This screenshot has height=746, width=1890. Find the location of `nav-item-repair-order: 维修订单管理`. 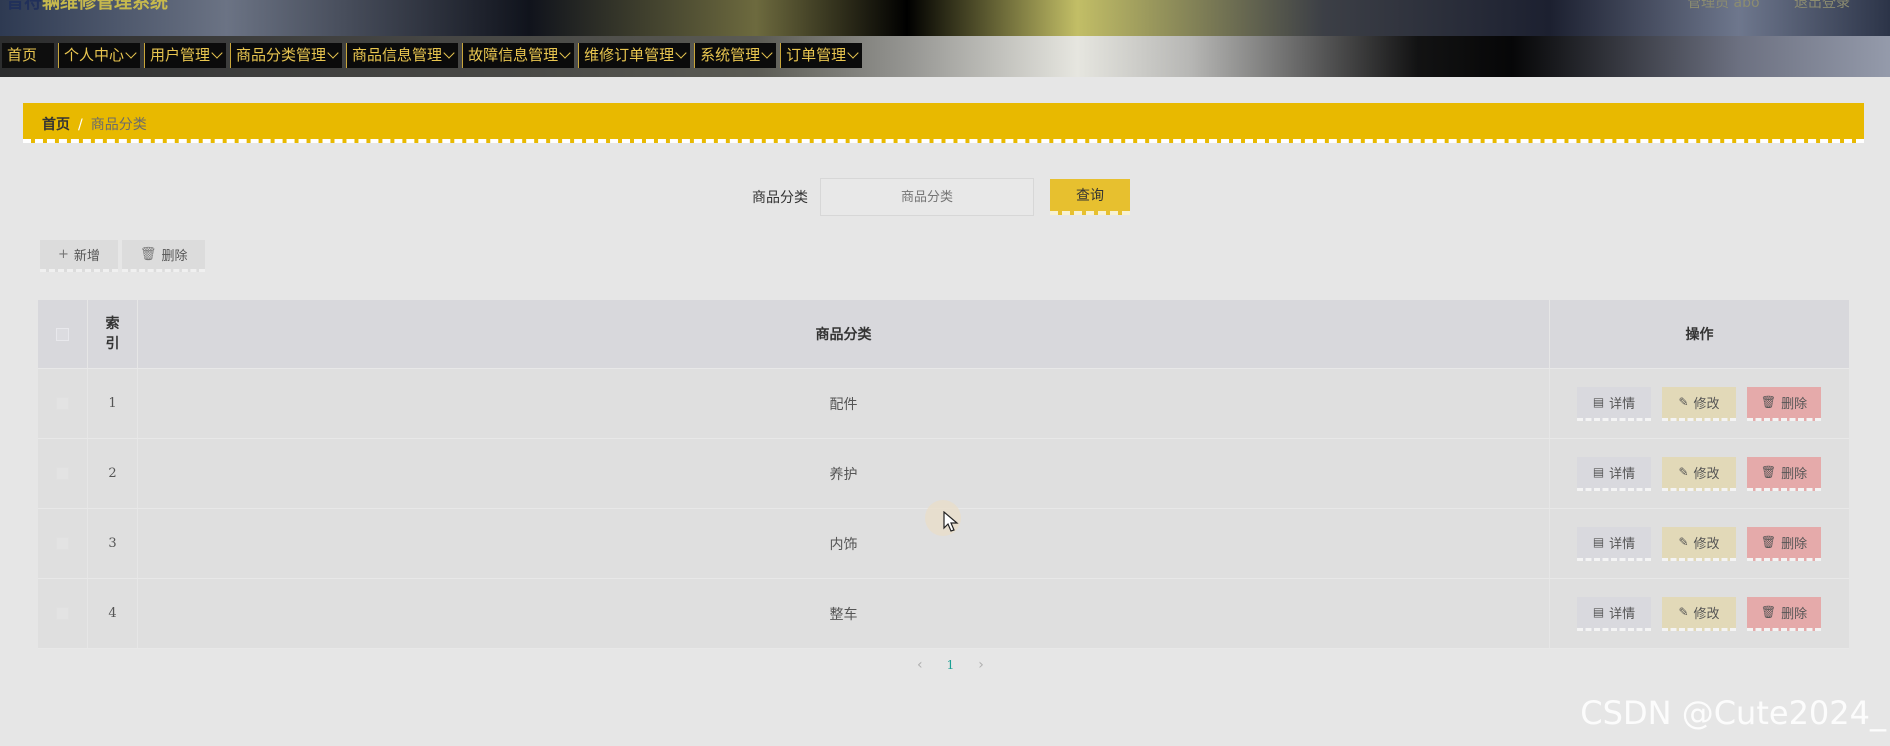

nav-item-repair-order: 维修订单管理 is located at coordinates (634, 55).